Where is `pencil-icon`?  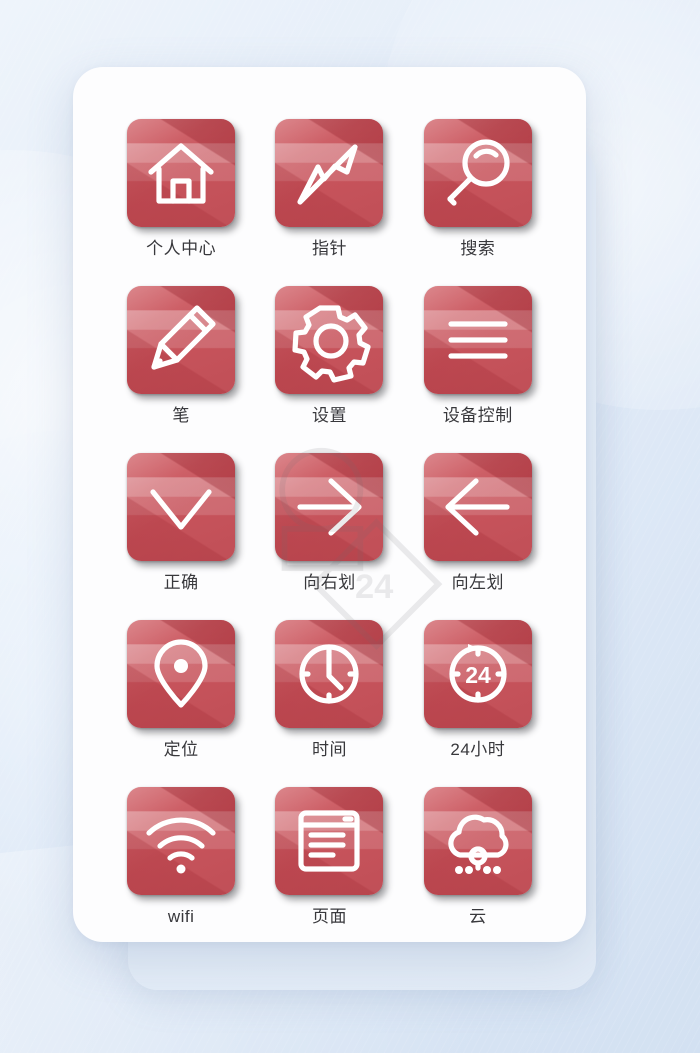
pencil-icon is located at coordinates (181, 340).